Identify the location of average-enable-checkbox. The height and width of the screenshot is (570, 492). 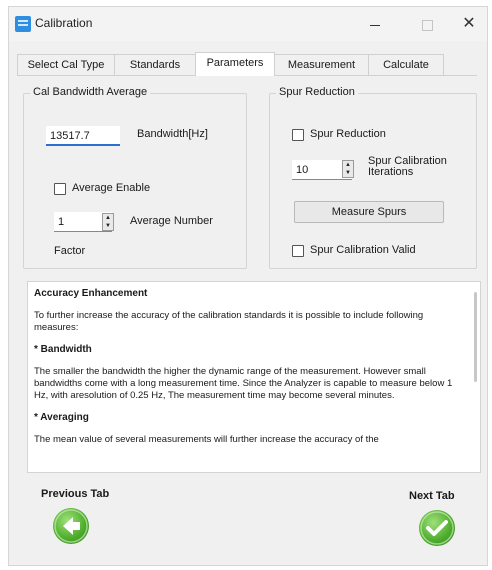
(60, 189).